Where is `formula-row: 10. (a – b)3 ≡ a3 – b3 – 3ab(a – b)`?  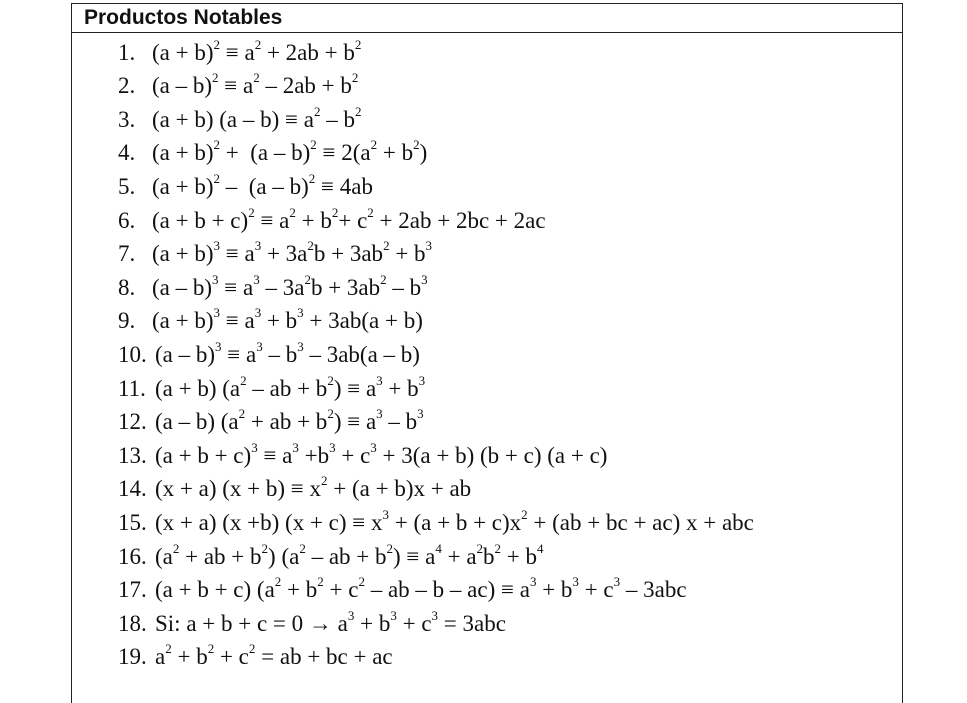 formula-row: 10. (a – b)3 ≡ a3 – b3 – 3ab(a – b) is located at coordinates (436, 355).